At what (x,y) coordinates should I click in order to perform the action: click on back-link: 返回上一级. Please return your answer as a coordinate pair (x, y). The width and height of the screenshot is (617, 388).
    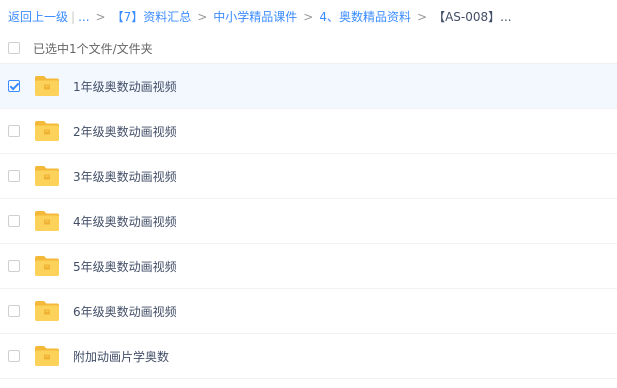
    Looking at the image, I should click on (38, 16).